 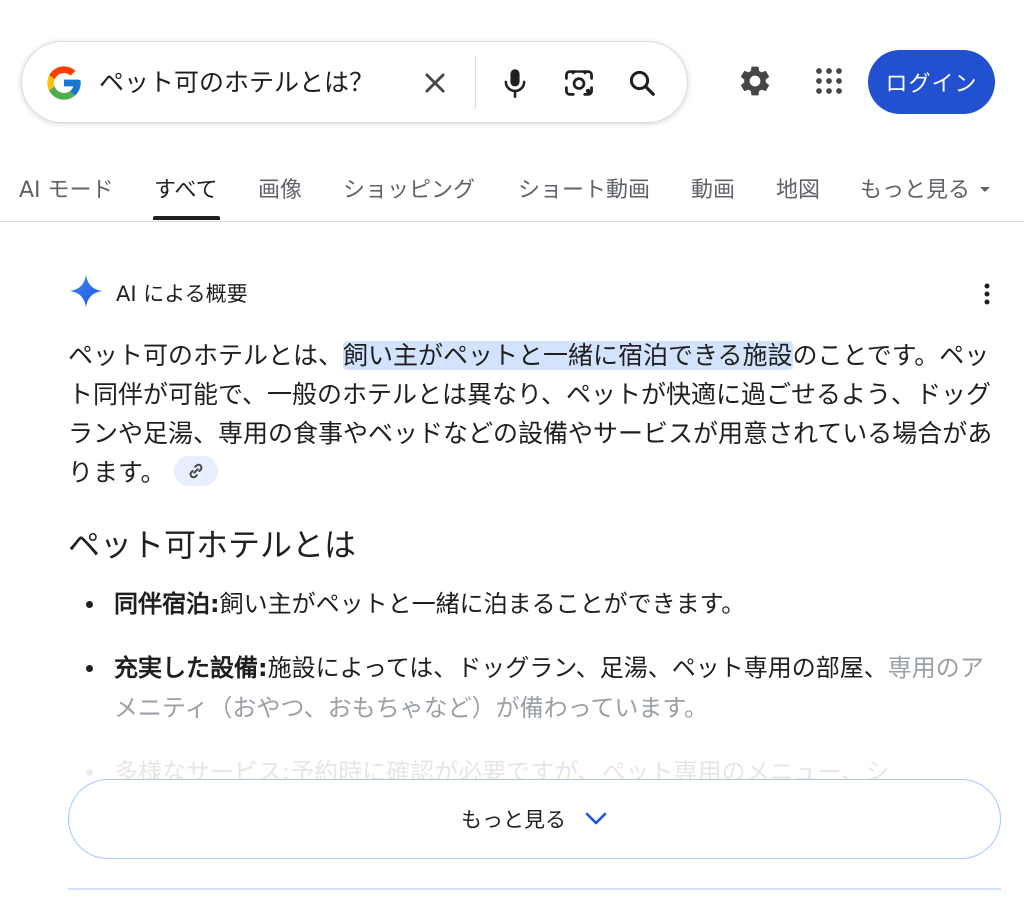 I want to click on tab-shopping: ショッピング, so click(x=409, y=188).